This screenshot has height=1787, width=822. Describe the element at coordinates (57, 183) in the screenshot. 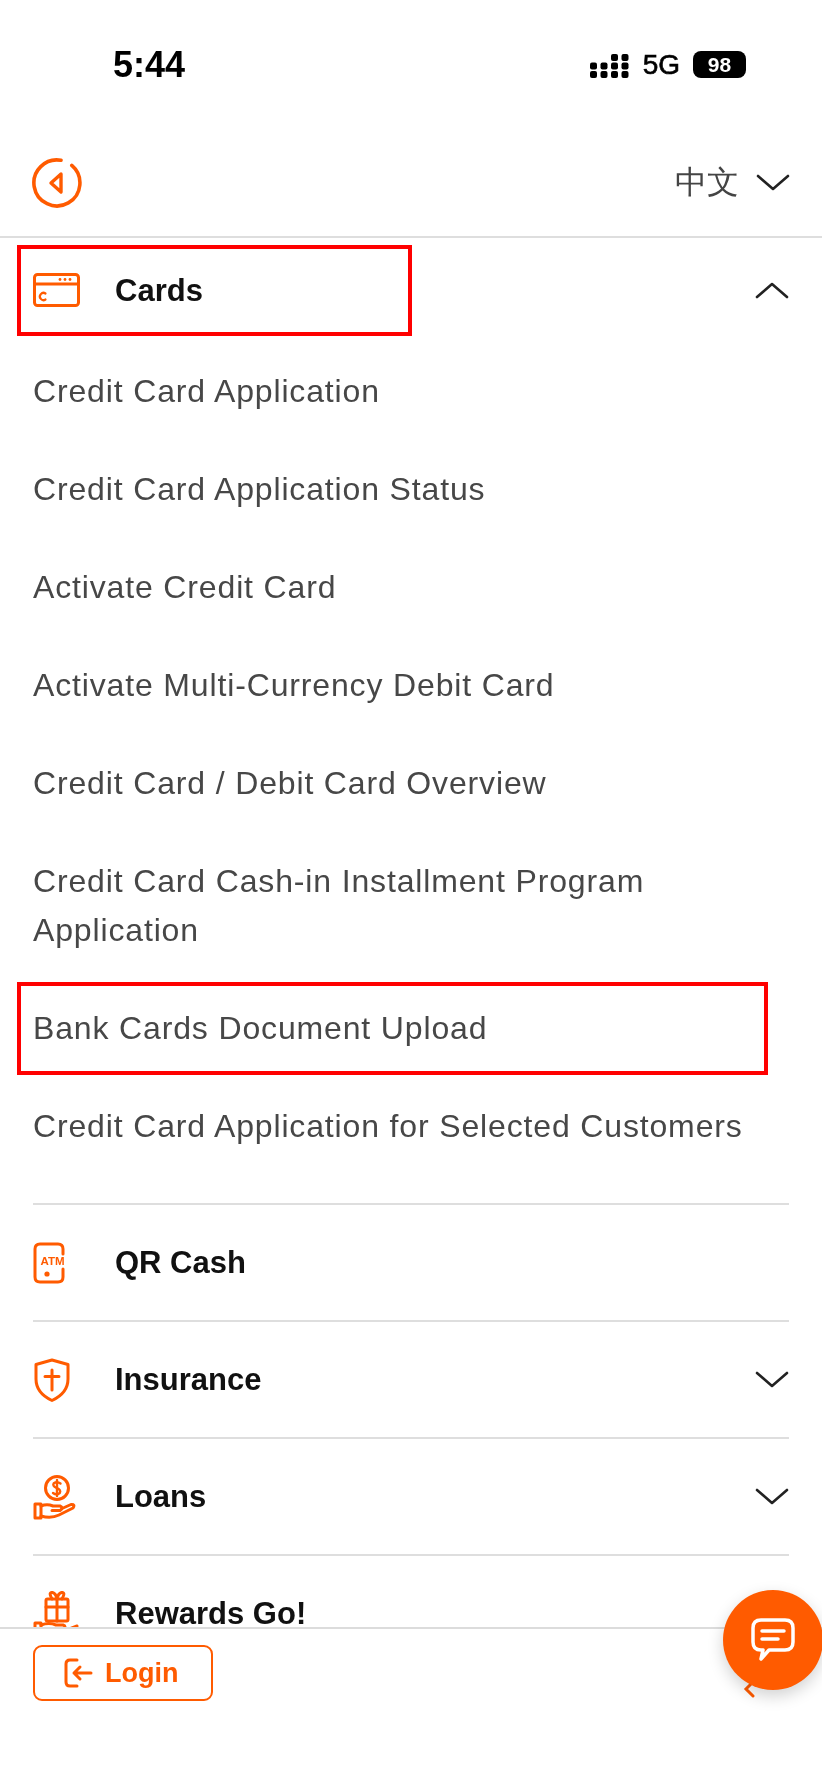

I see `back-icon` at that location.